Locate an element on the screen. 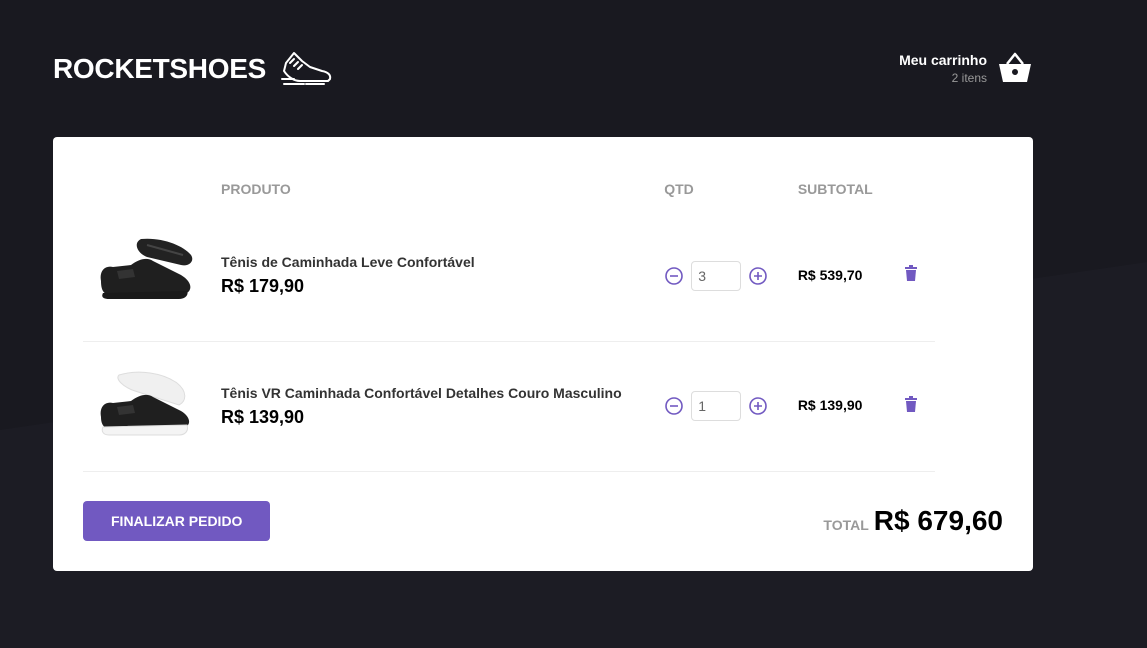 The image size is (1147, 648). product-title: Tênis de Caminhada Leve Confortável is located at coordinates (348, 262).